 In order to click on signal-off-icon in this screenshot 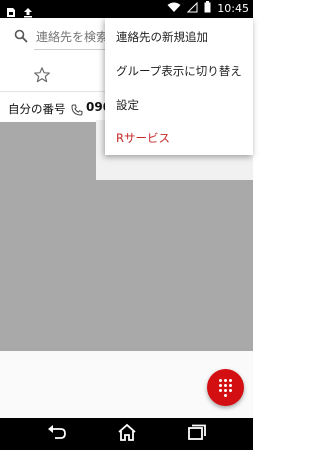, I will do `click(192, 8)`.